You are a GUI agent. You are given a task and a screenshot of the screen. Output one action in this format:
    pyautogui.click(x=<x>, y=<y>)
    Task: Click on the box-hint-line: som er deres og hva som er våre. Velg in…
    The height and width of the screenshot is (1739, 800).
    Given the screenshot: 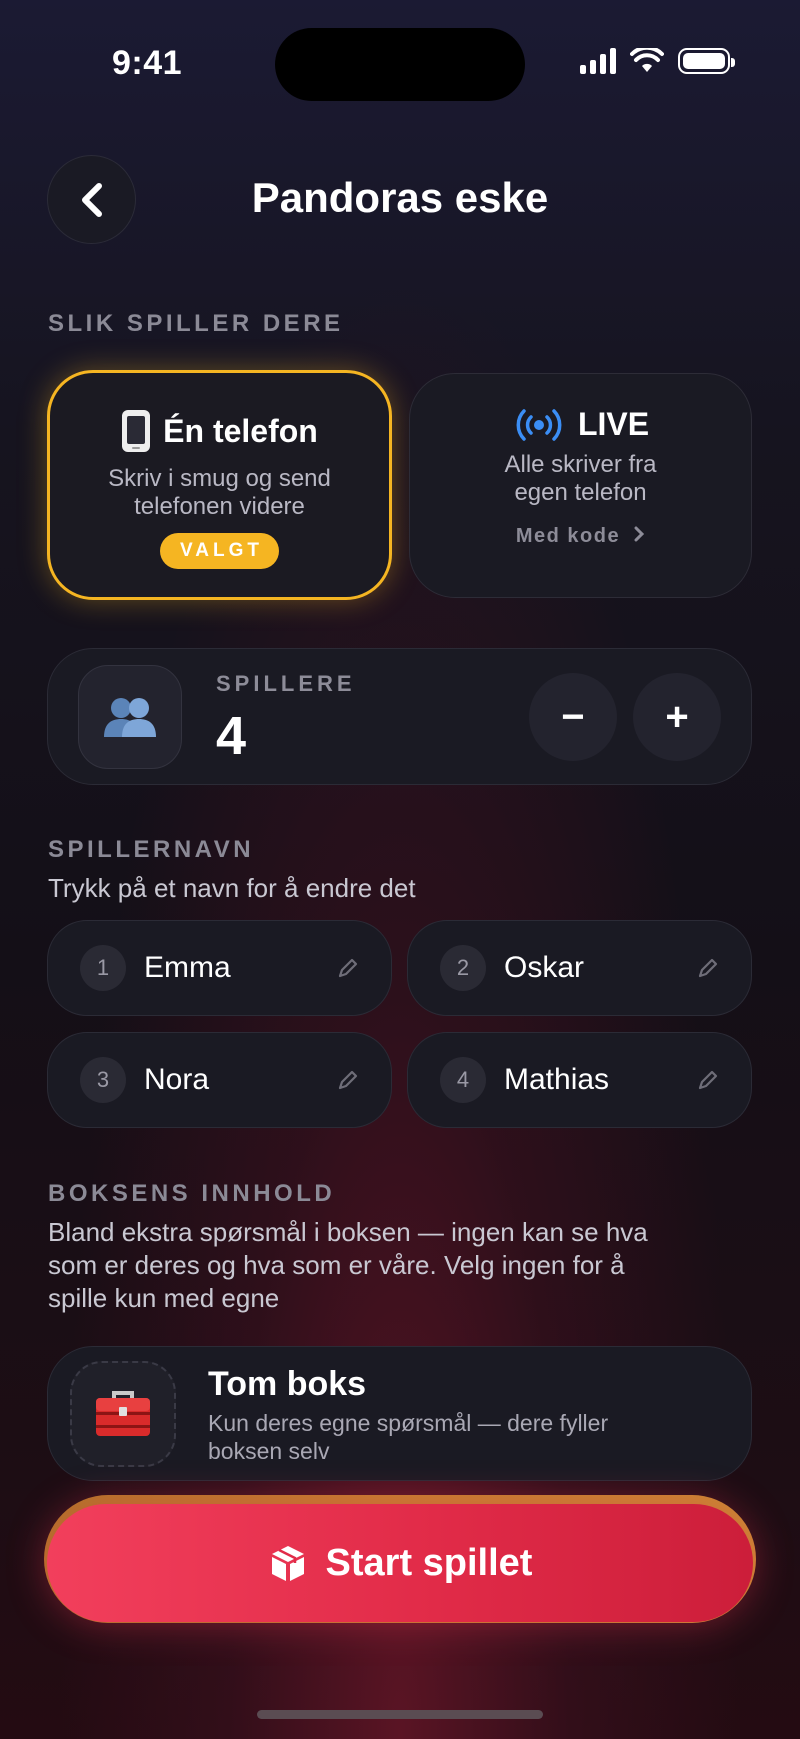 What is the action you would take?
    pyautogui.click(x=336, y=1265)
    